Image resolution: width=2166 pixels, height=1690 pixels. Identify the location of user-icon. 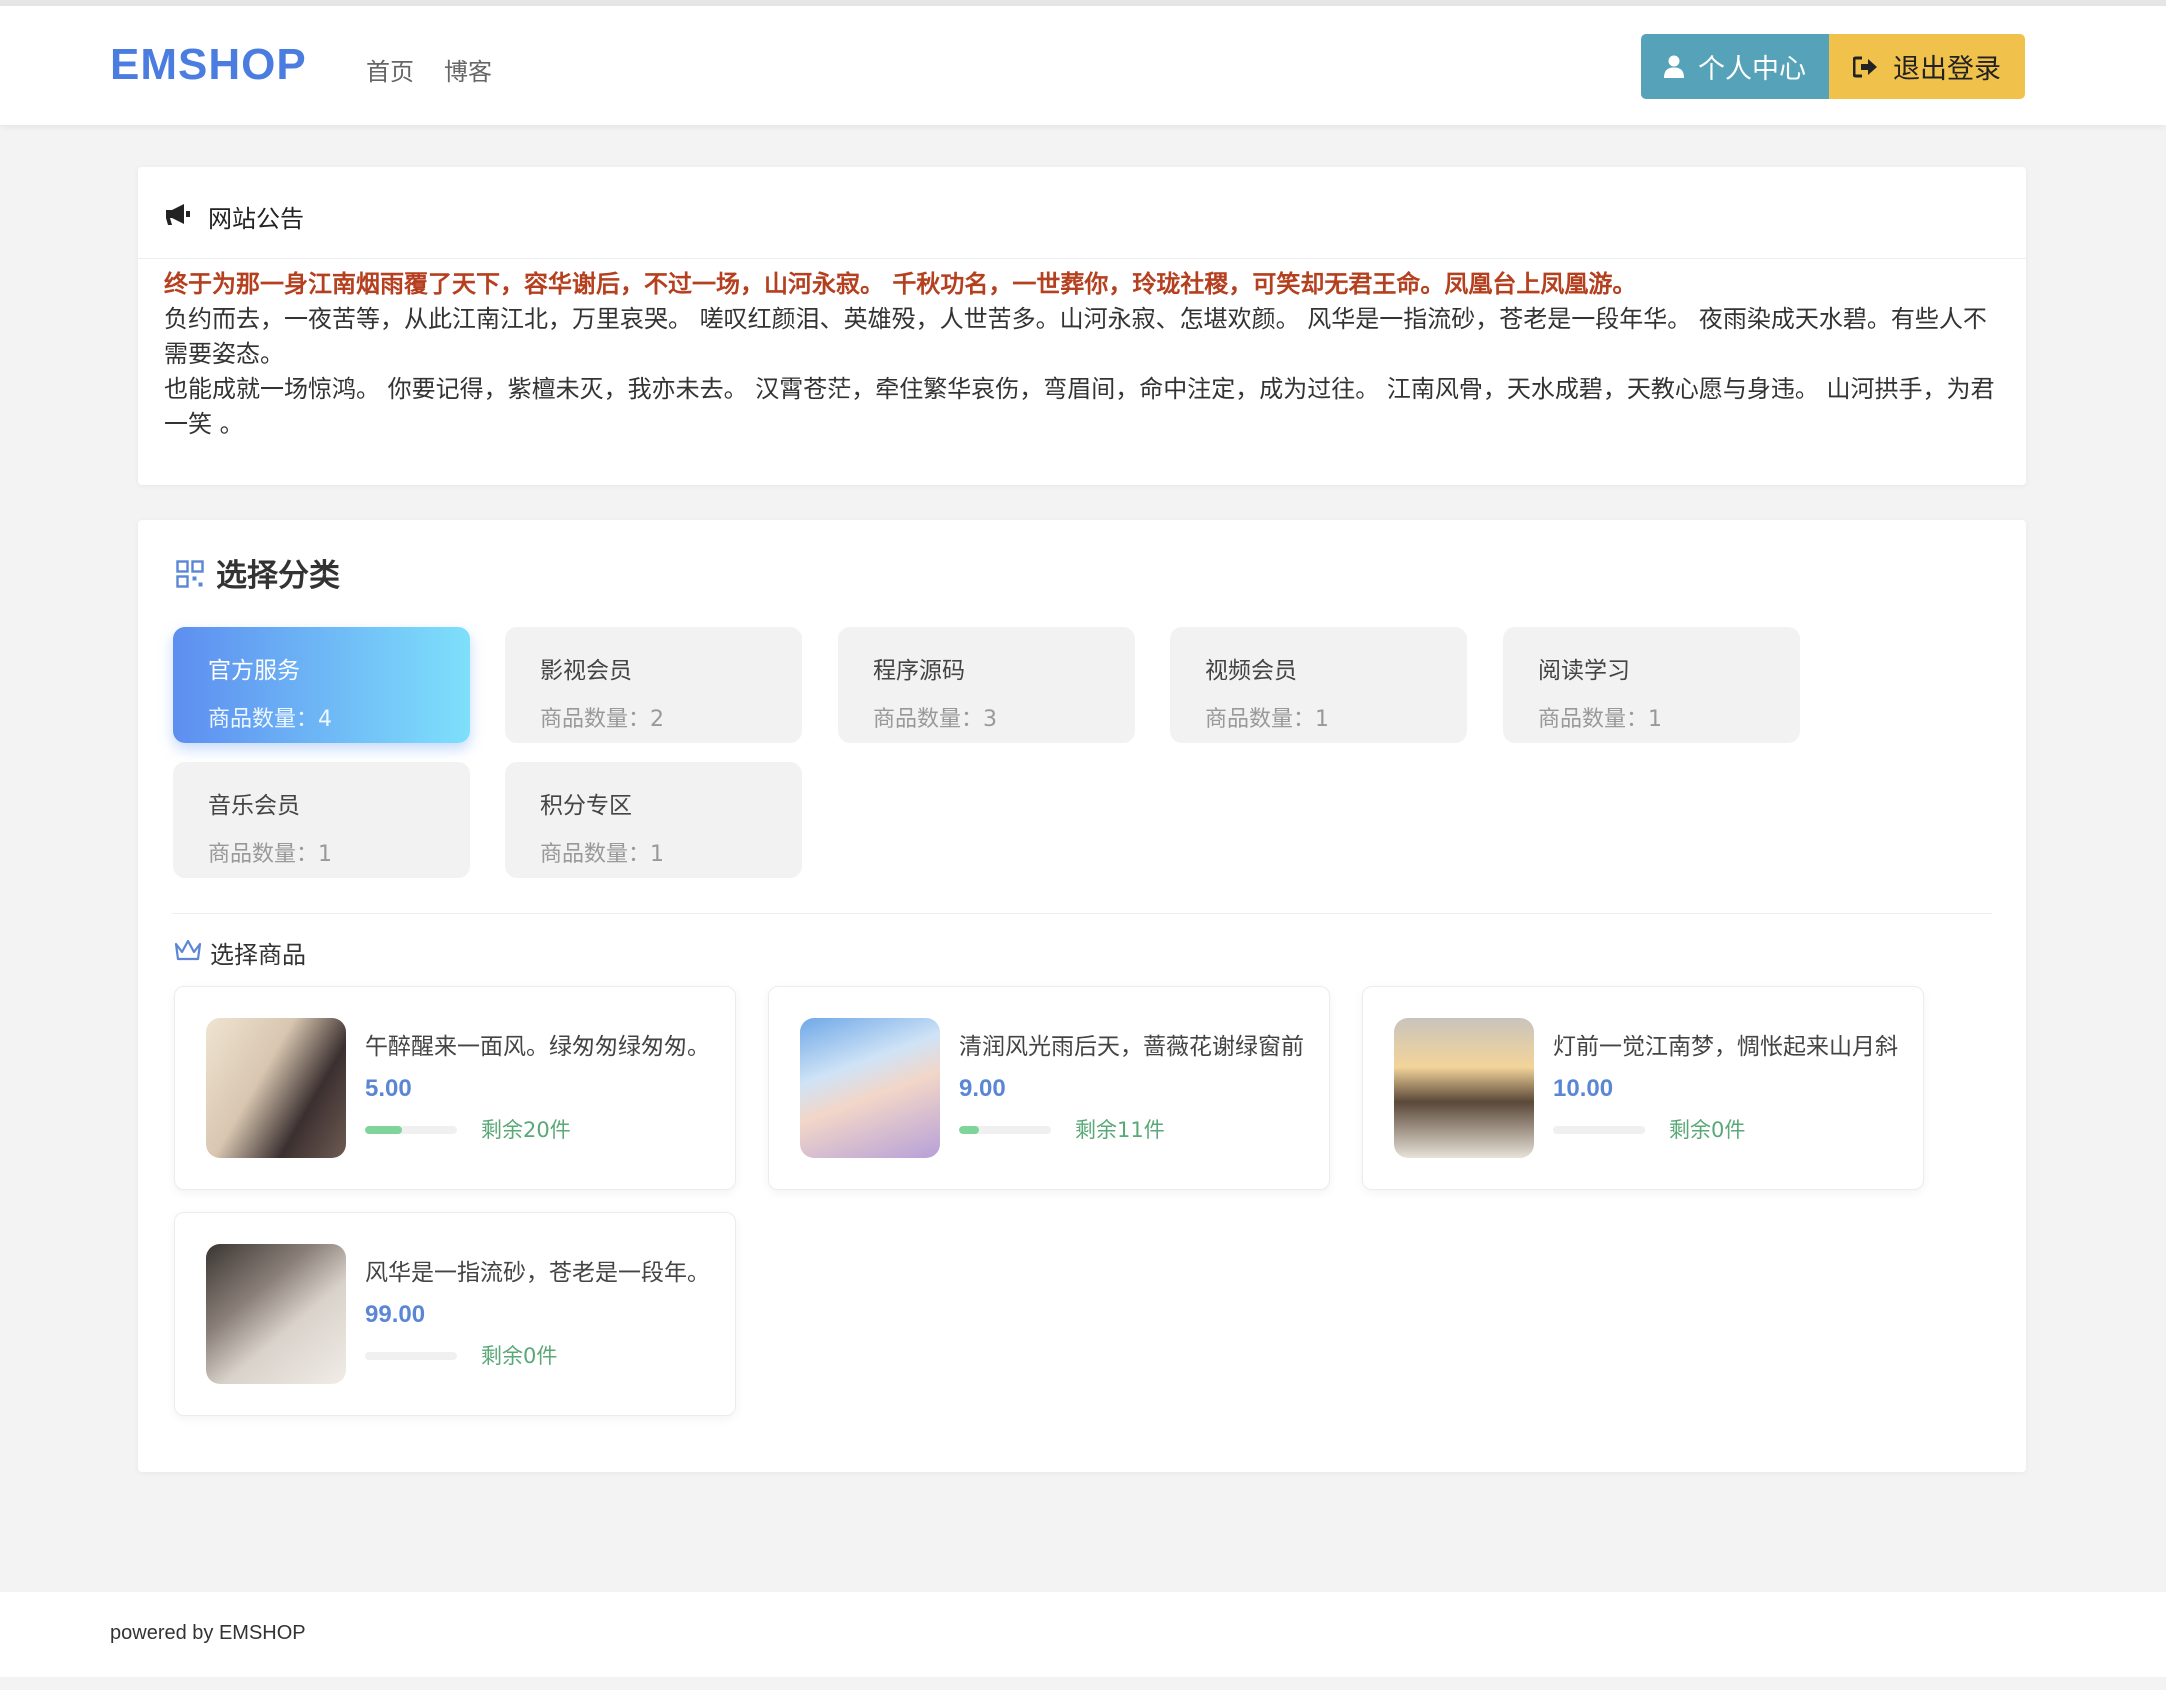
(1674, 67).